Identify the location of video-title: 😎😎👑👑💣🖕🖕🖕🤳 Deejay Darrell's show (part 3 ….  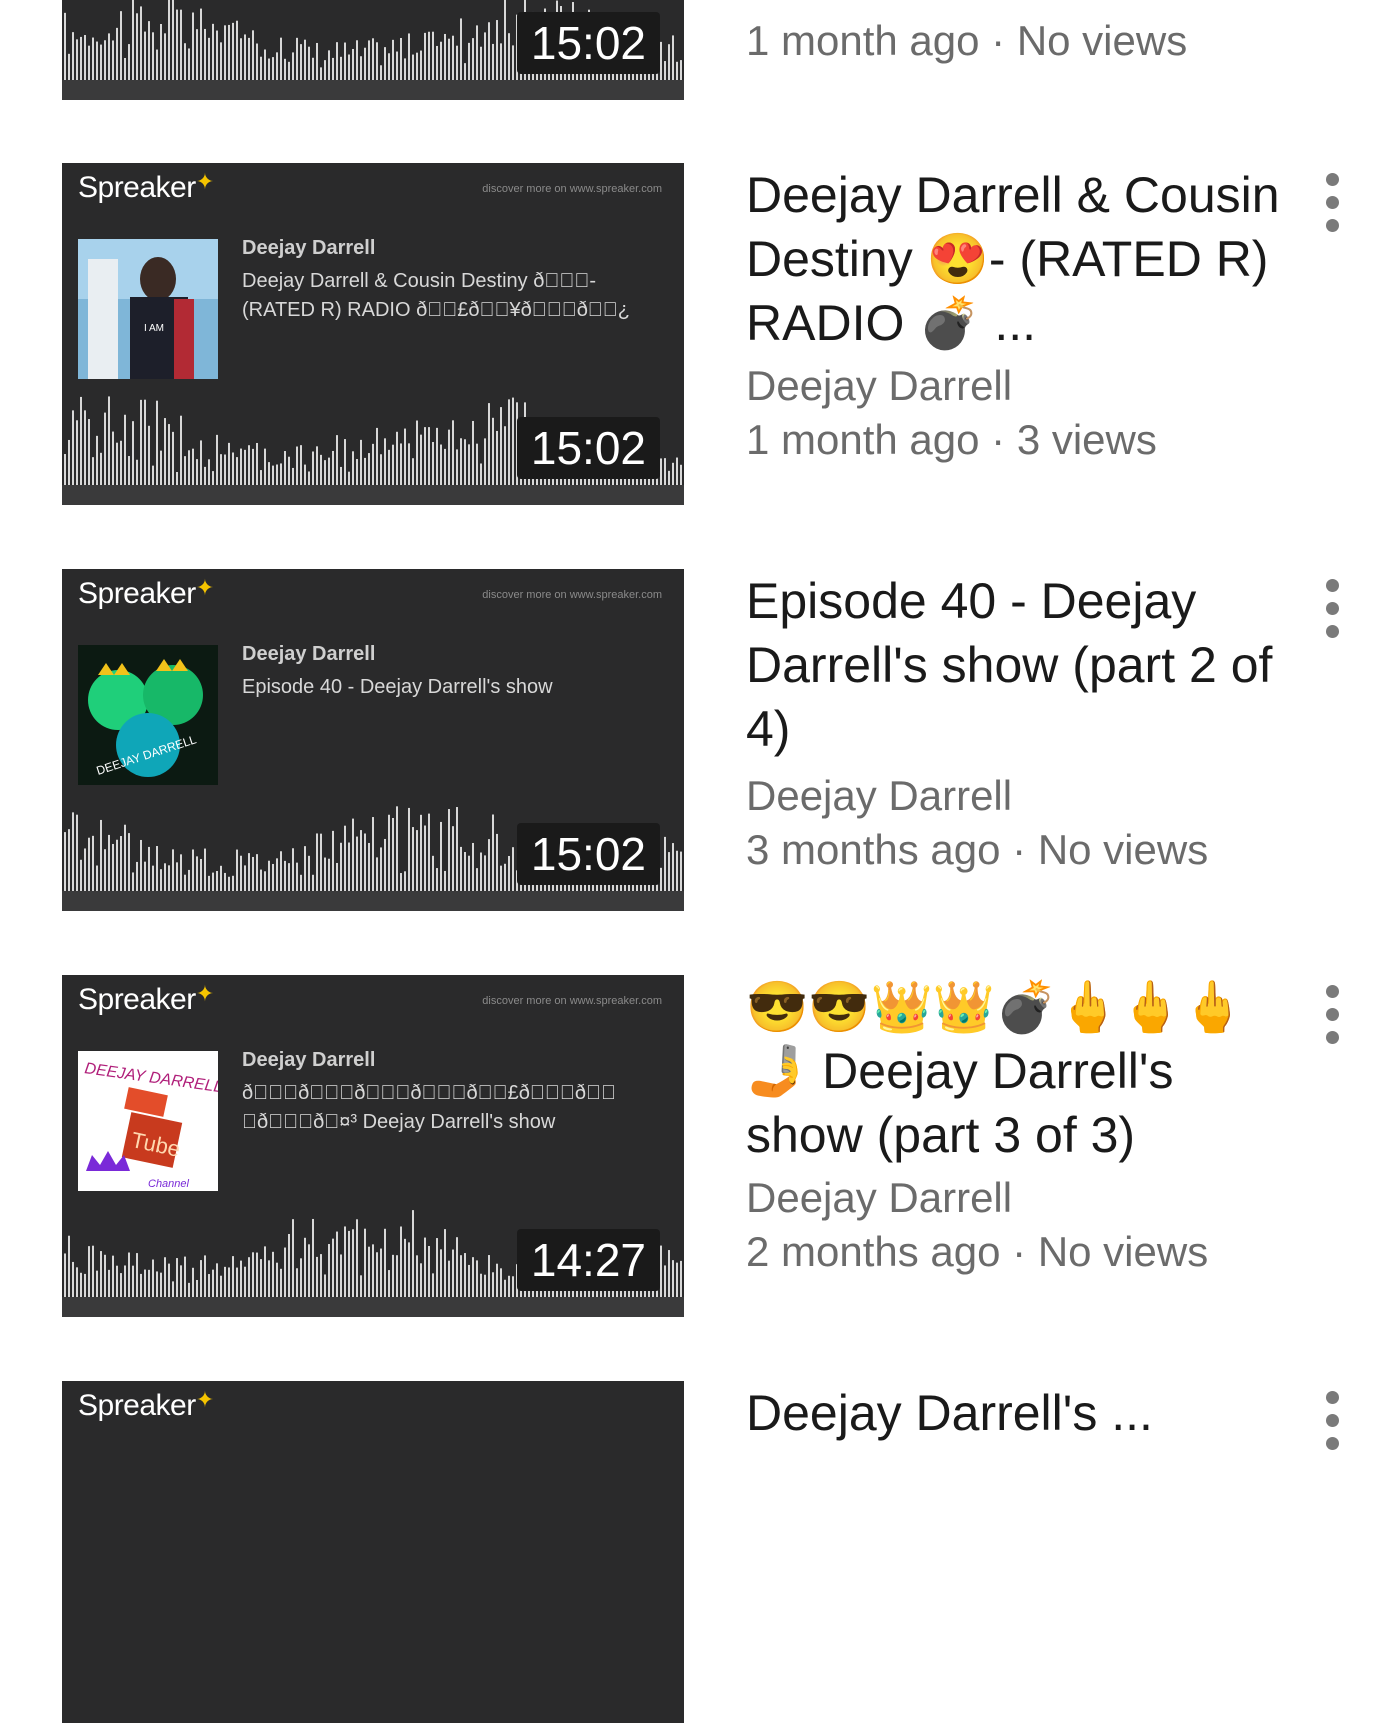
(1016, 1071).